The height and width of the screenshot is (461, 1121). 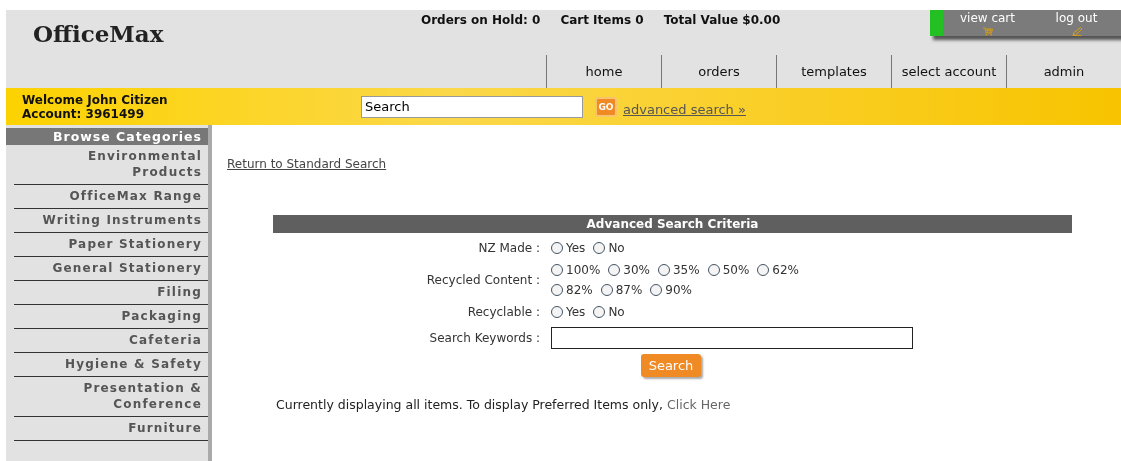 What do you see at coordinates (111, 293) in the screenshot?
I see `category-link: Filing` at bounding box center [111, 293].